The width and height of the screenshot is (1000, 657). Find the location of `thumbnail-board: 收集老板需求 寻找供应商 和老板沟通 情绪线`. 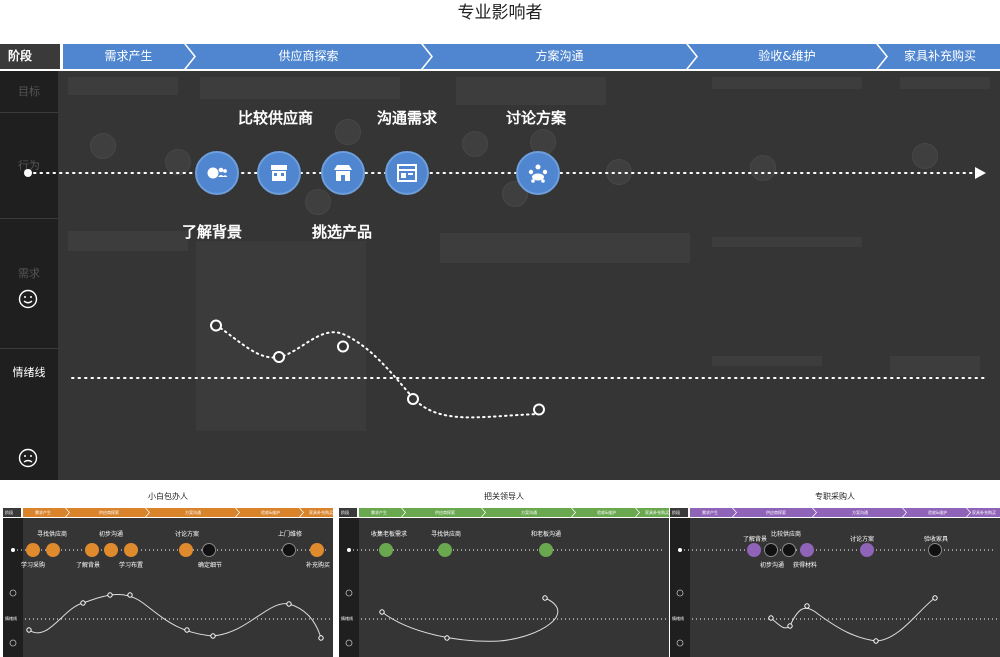

thumbnail-board: 收集老板需求 寻找供应商 和老板沟通 情绪线 is located at coordinates (504, 587).